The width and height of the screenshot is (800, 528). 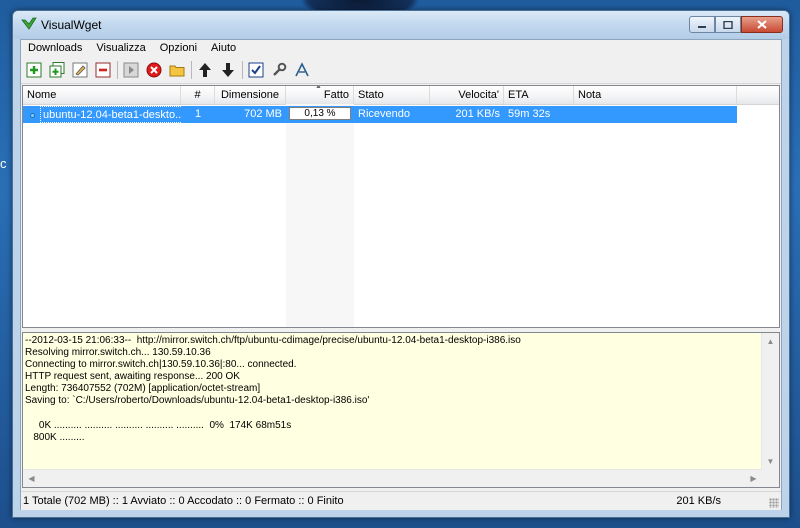 I want to click on close-icon, so click(x=762, y=24).